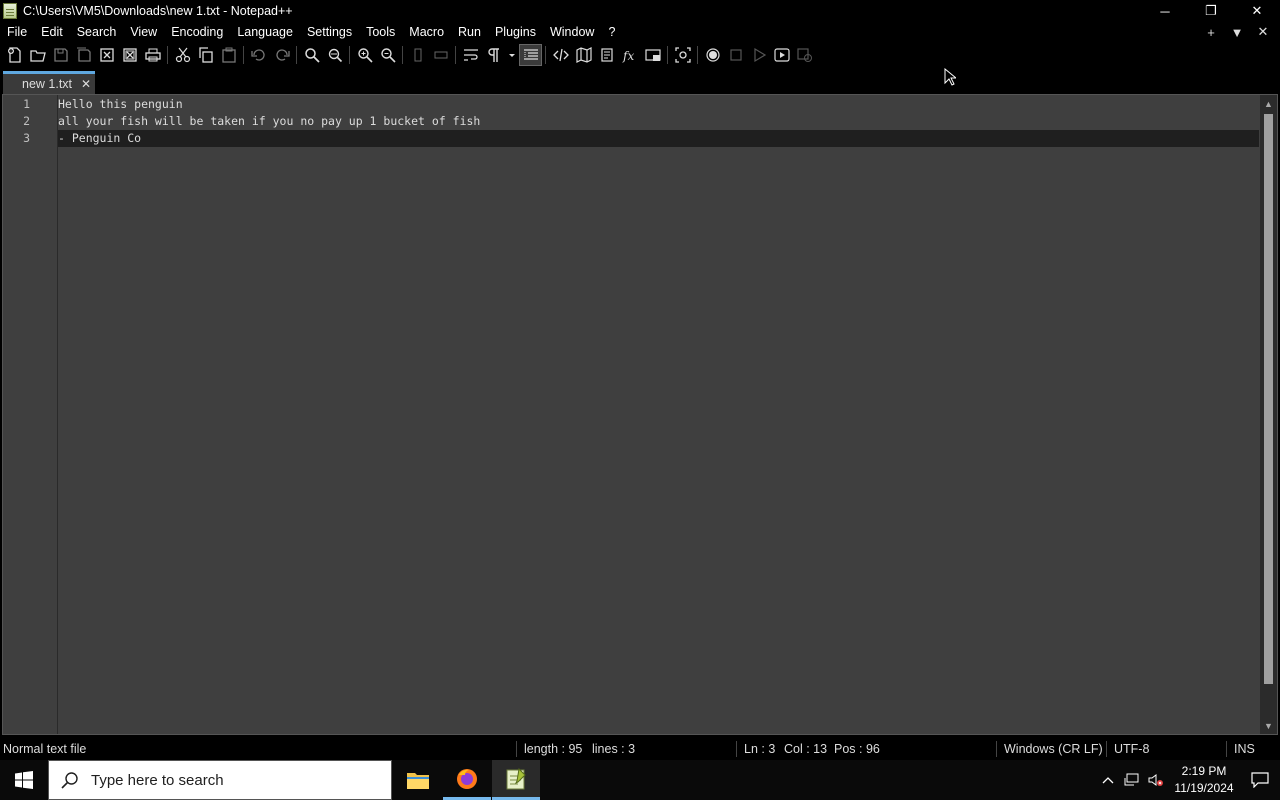 This screenshot has height=800, width=1280. What do you see at coordinates (1257, 11) in the screenshot?
I see `close-window-button: ✕` at bounding box center [1257, 11].